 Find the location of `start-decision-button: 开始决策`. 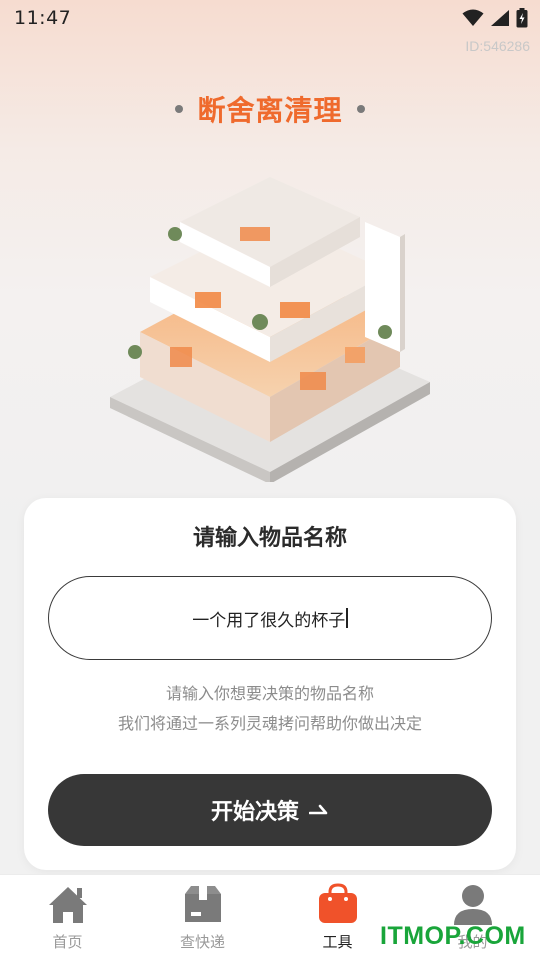

start-decision-button: 开始决策 is located at coordinates (270, 810).